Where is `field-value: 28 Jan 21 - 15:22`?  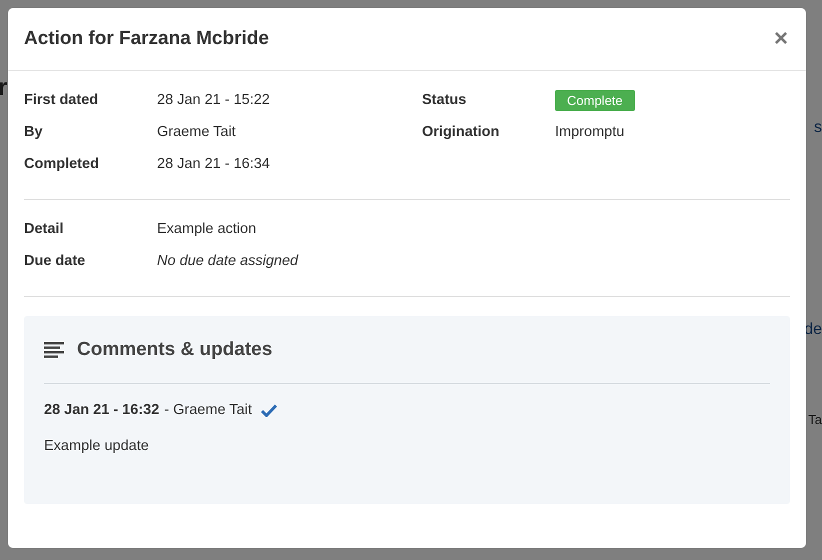 field-value: 28 Jan 21 - 15:22 is located at coordinates (214, 100).